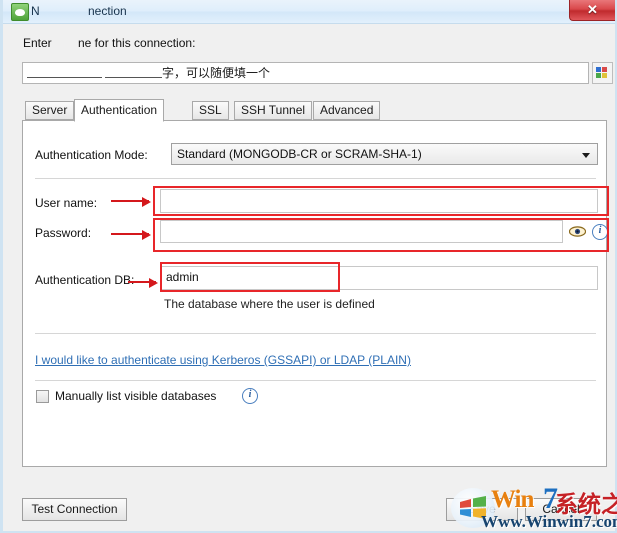  Describe the element at coordinates (600, 232) in the screenshot. I see `password-info-icon: i` at that location.